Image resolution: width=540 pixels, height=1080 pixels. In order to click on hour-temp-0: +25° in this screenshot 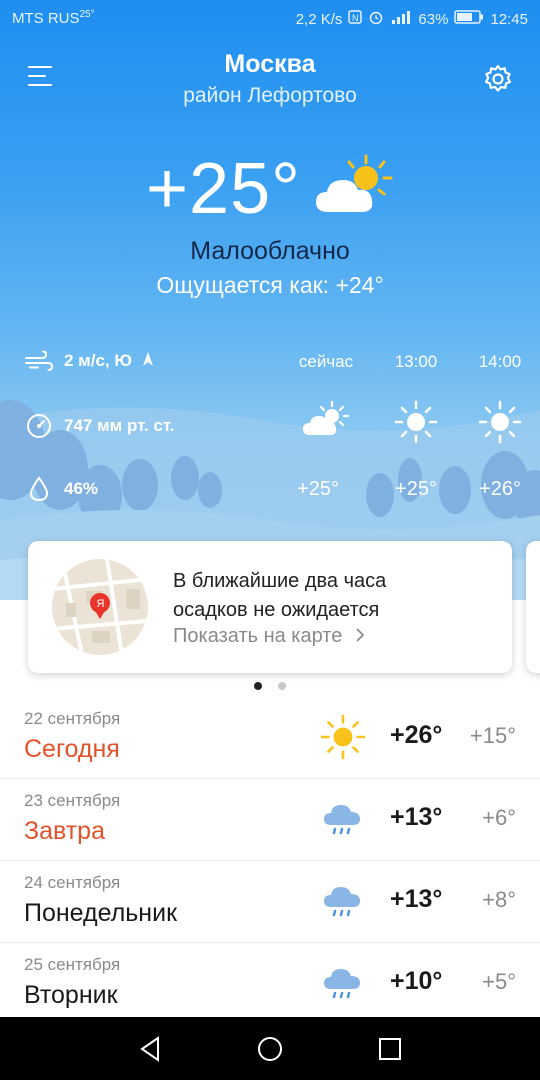, I will do `click(318, 489)`.